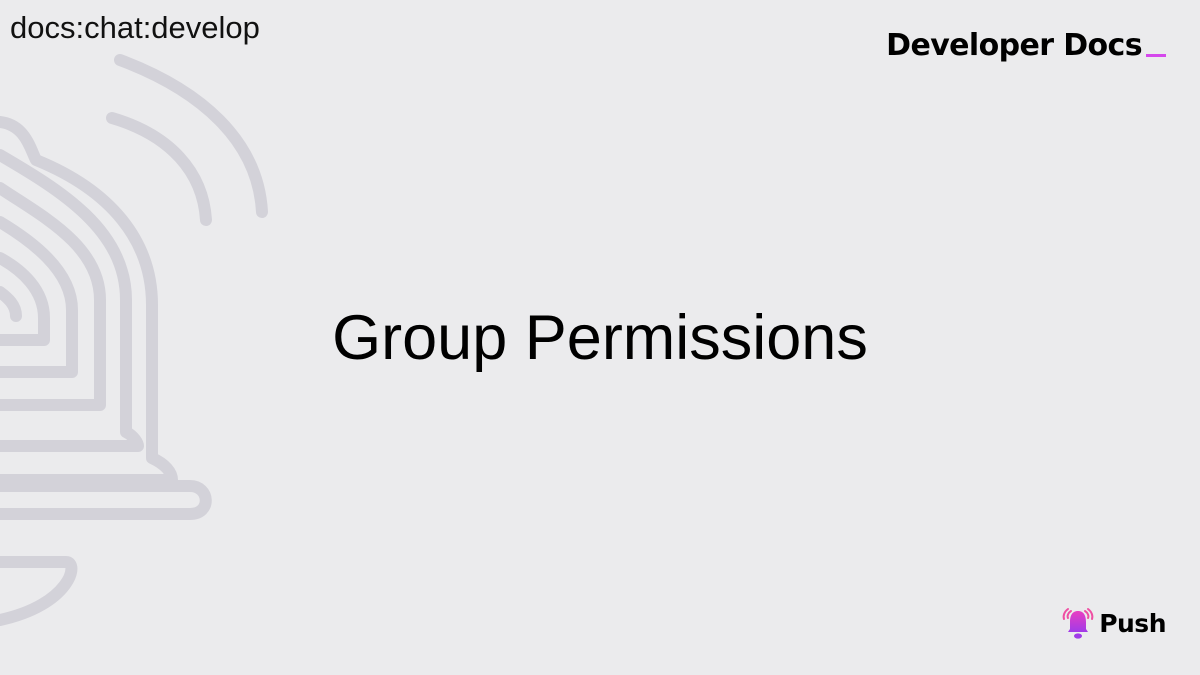 This screenshot has width=1200, height=675. I want to click on cursor-underscore-icon, so click(1156, 55).